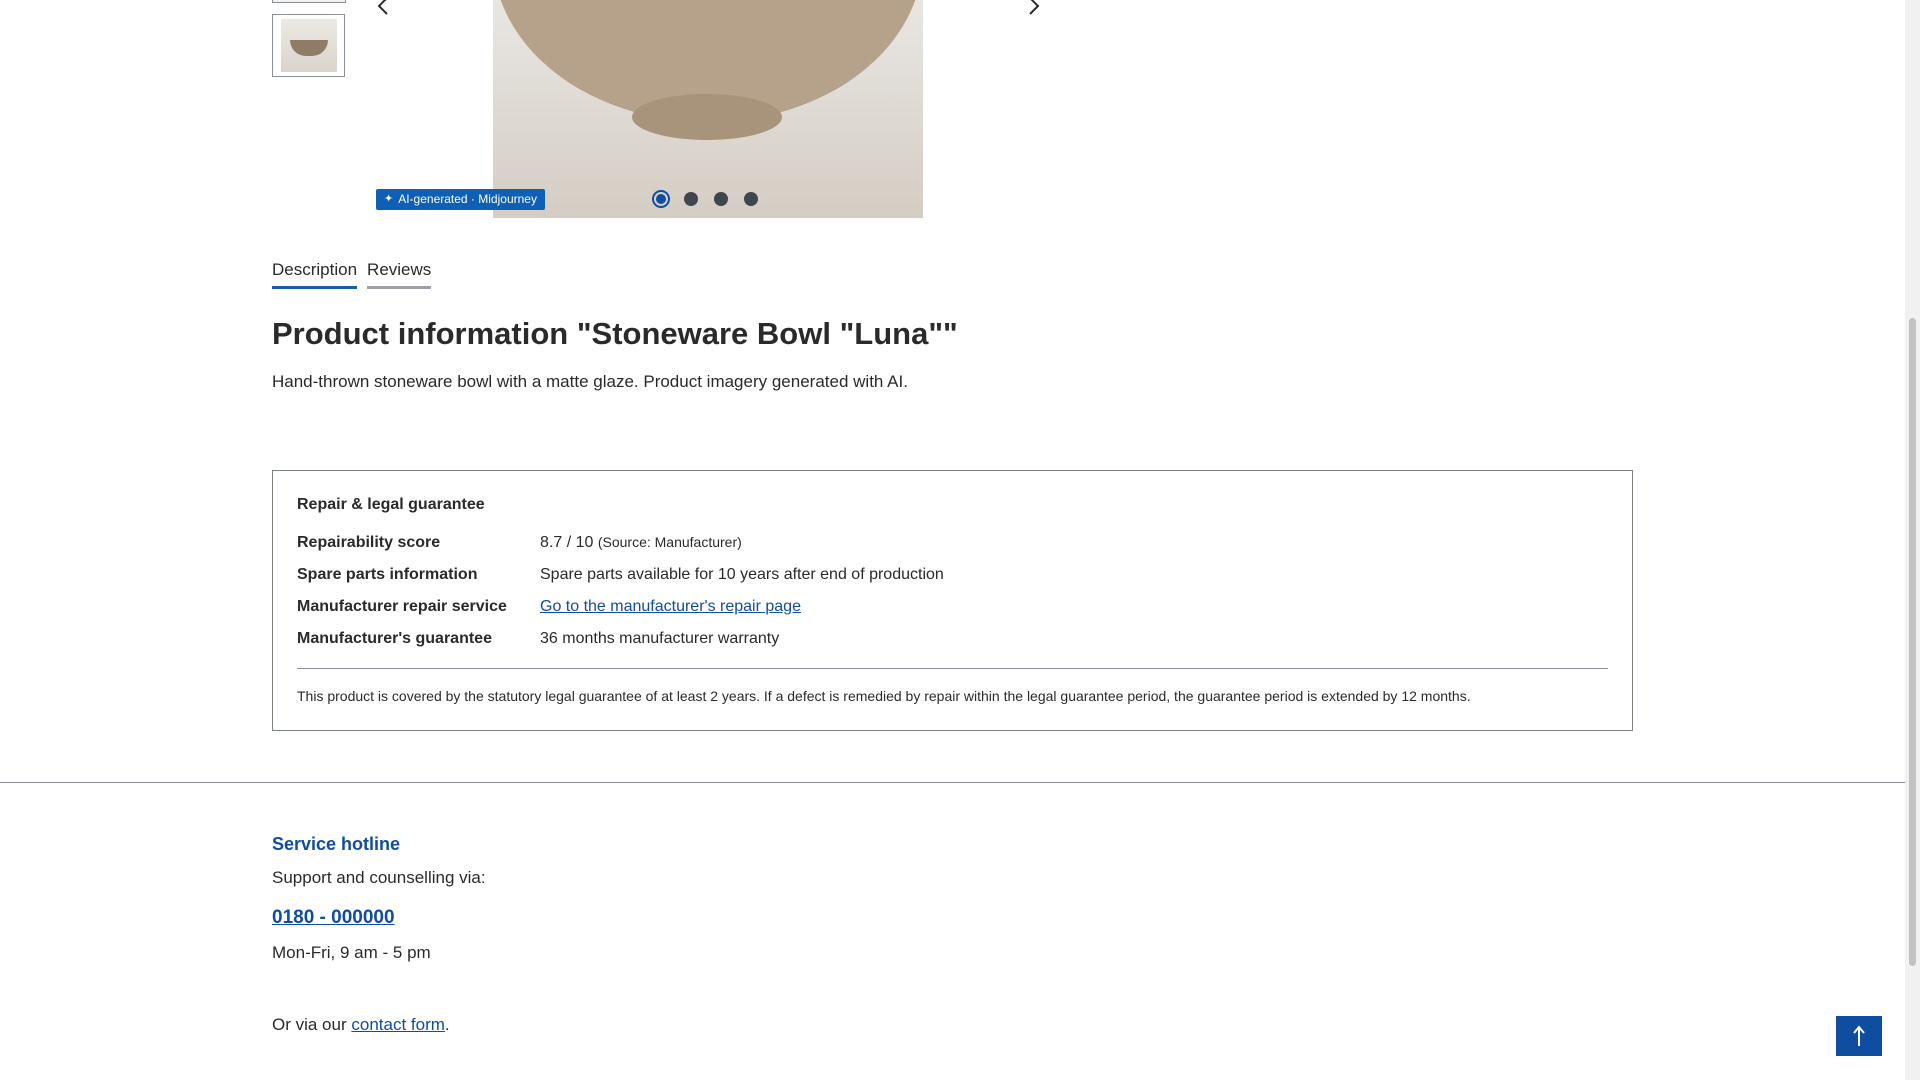 Image resolution: width=1920 pixels, height=1080 pixels. What do you see at coordinates (351, 952) in the screenshot?
I see `hotline-hours: Mon-Fri, 9 am - 5 pm` at bounding box center [351, 952].